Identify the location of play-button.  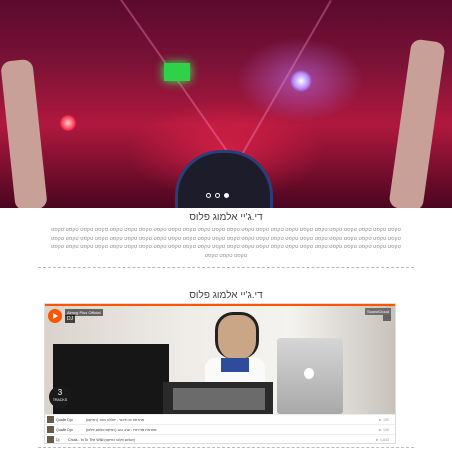
(55, 316).